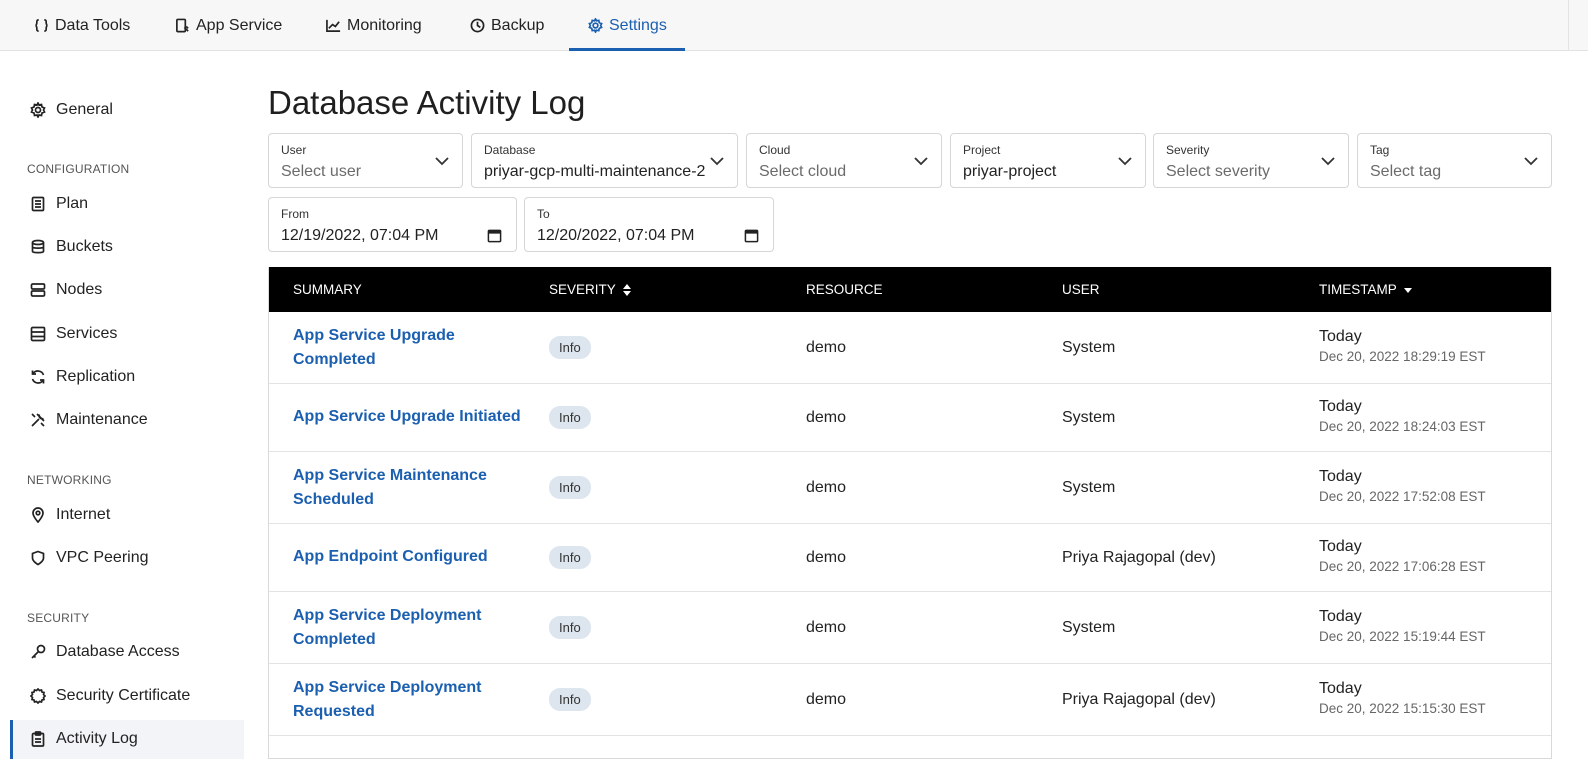  I want to click on tools-icon, so click(38, 420).